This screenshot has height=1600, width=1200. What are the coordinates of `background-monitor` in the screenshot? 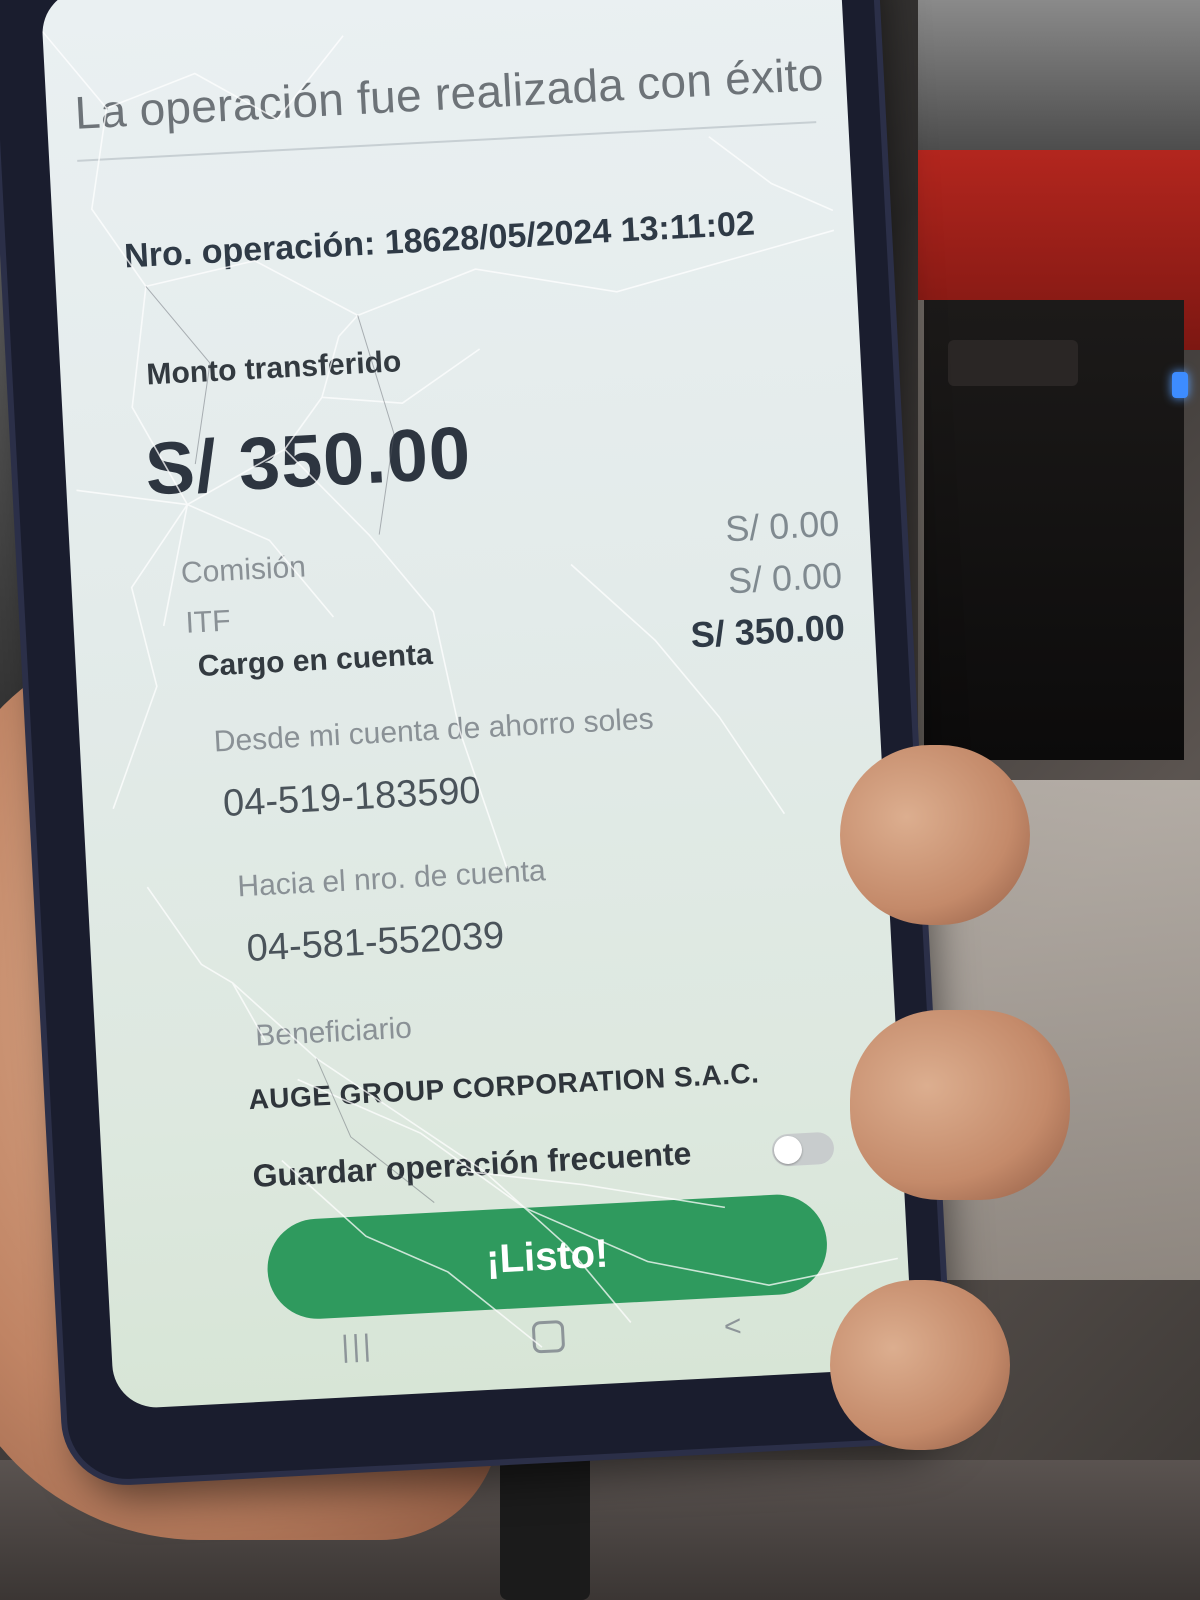 It's located at (1059, 75).